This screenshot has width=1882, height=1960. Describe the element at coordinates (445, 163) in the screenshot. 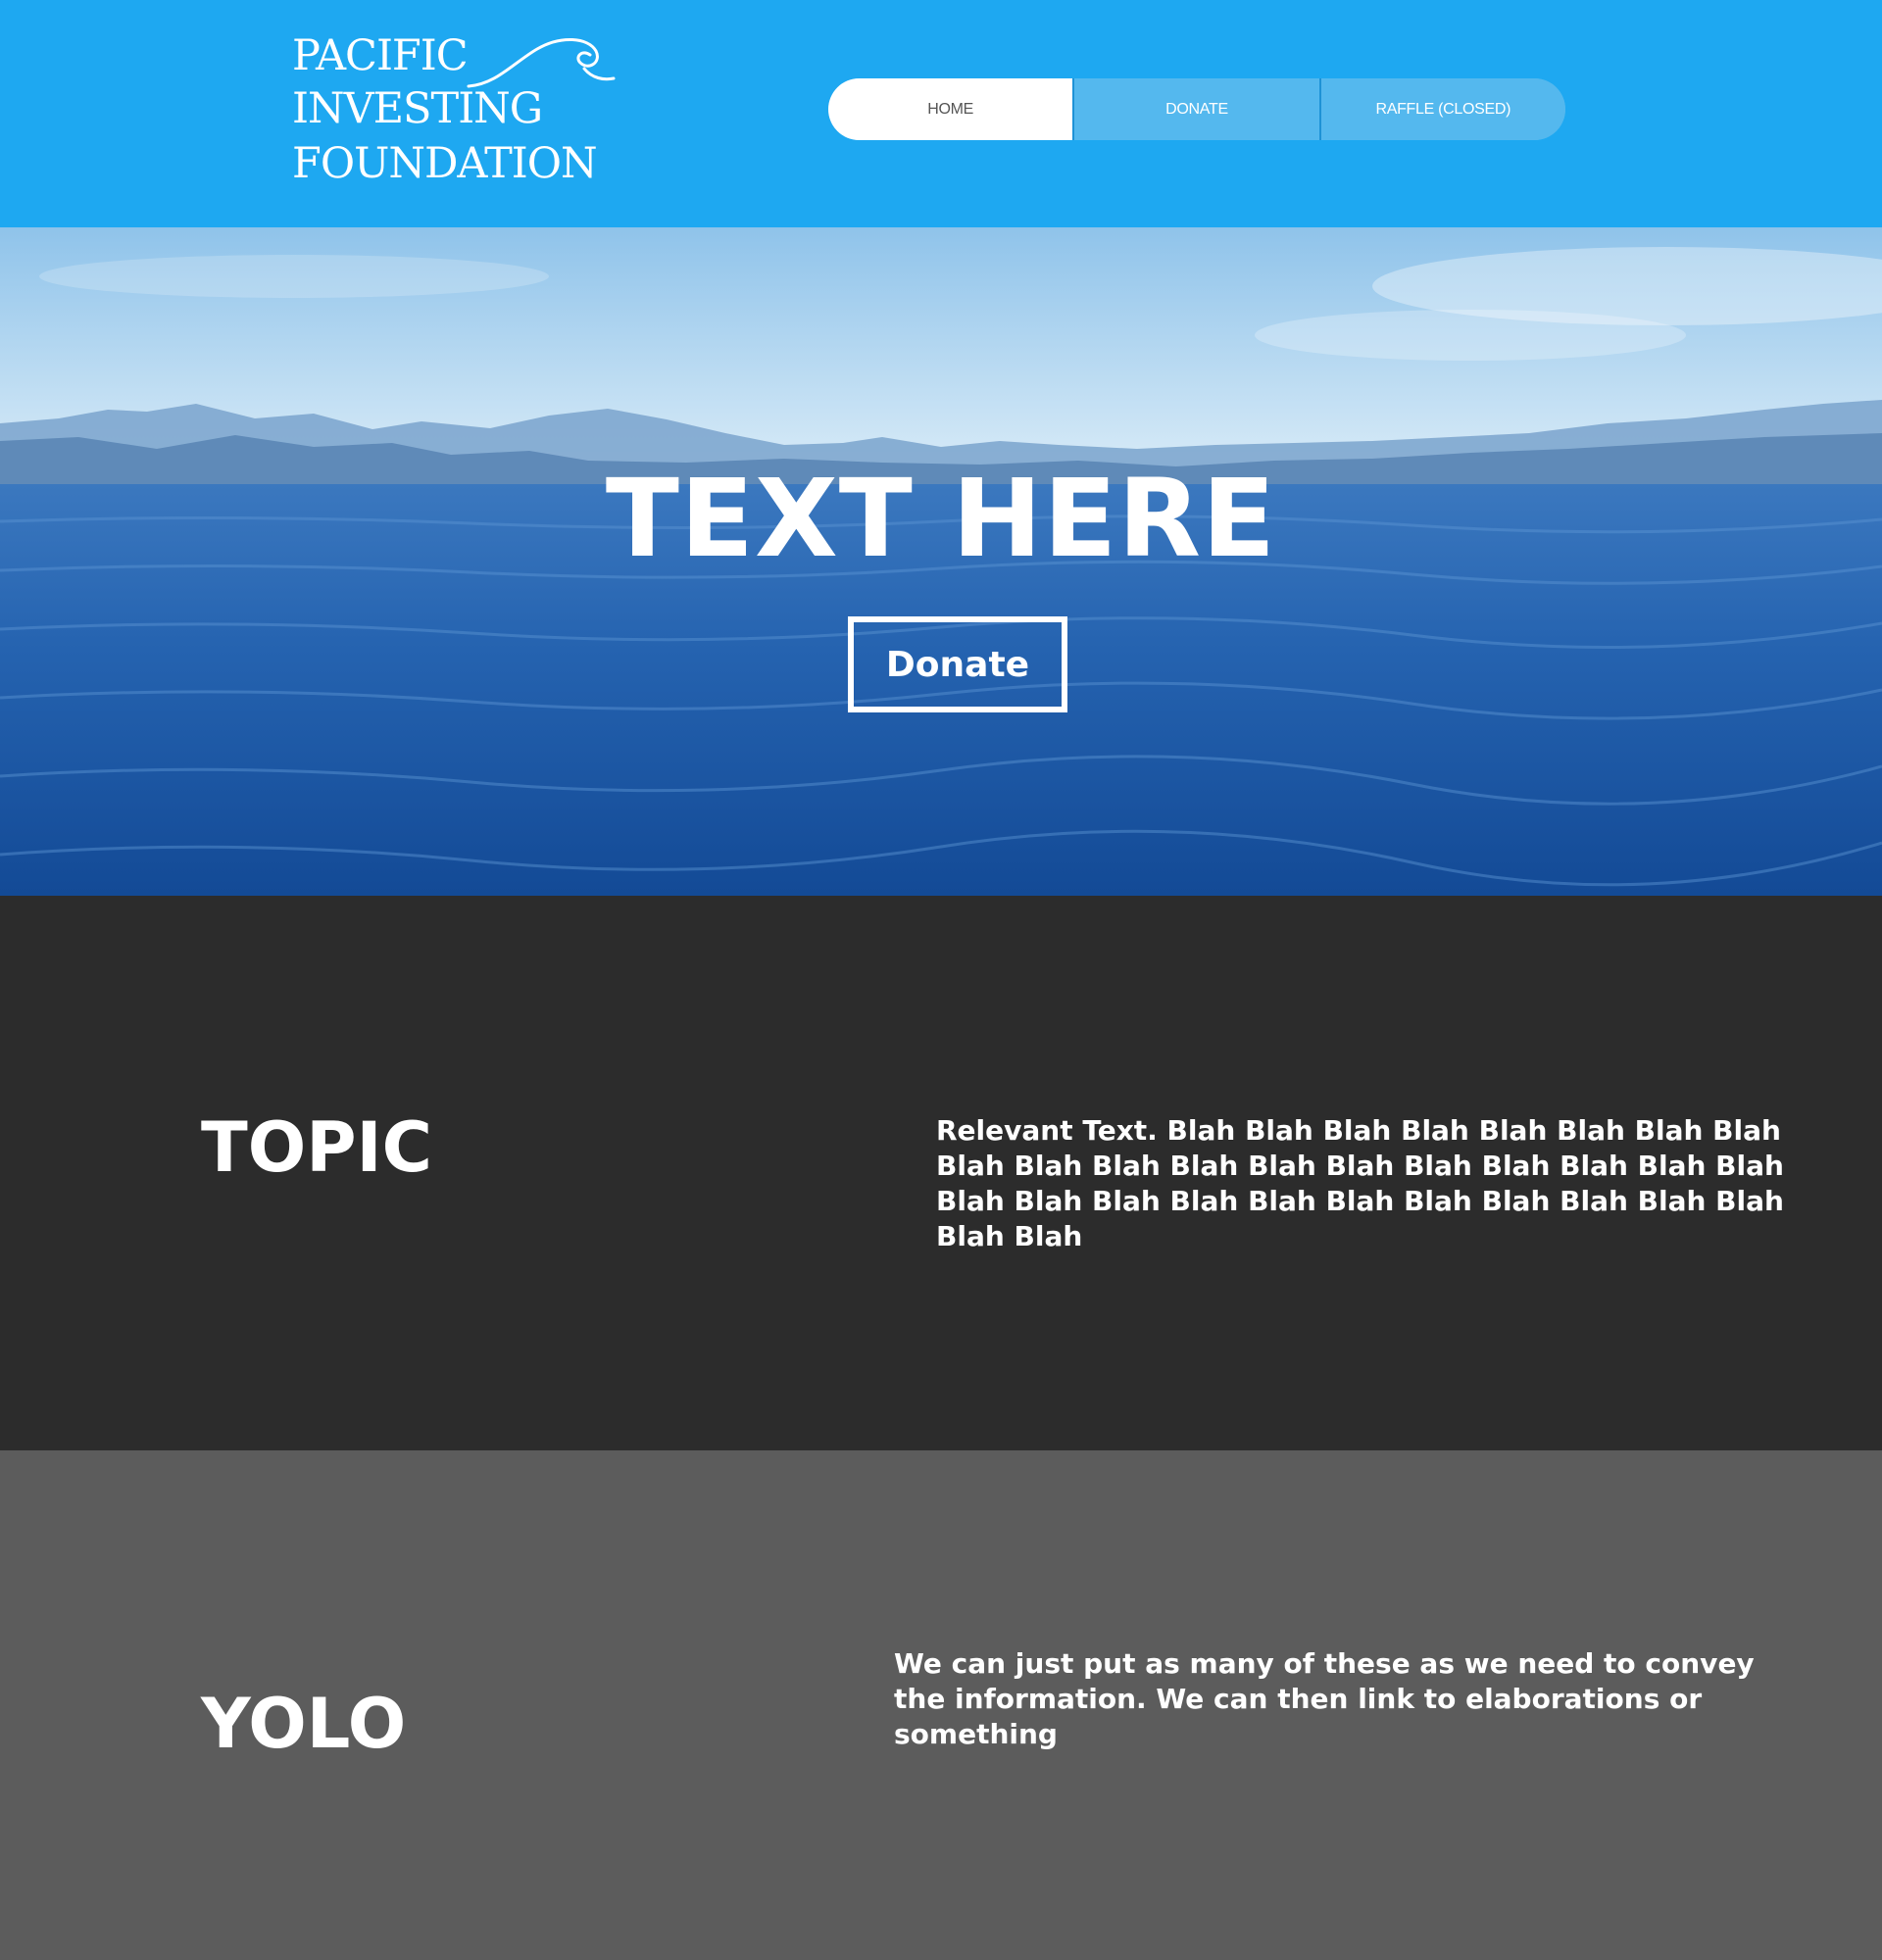

I see `logo-line-3: FOUNDATION` at that location.